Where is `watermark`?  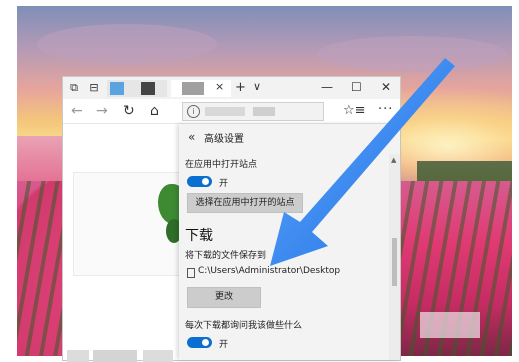
watermark is located at coordinates (450, 325).